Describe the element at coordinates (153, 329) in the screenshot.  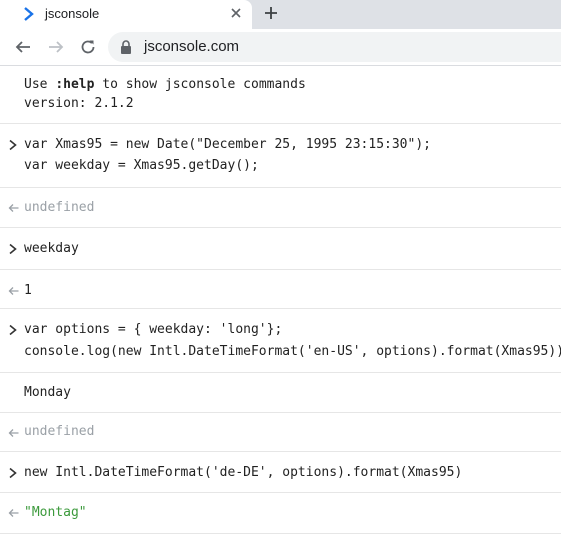
I see `code-line: var options = { weekday: 'long'};` at that location.